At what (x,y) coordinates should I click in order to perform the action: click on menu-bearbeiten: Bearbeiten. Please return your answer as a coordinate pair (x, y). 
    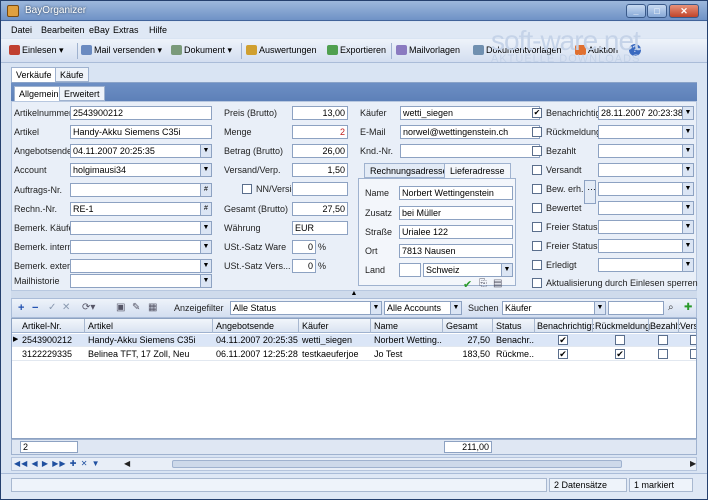
    Looking at the image, I should click on (63, 30).